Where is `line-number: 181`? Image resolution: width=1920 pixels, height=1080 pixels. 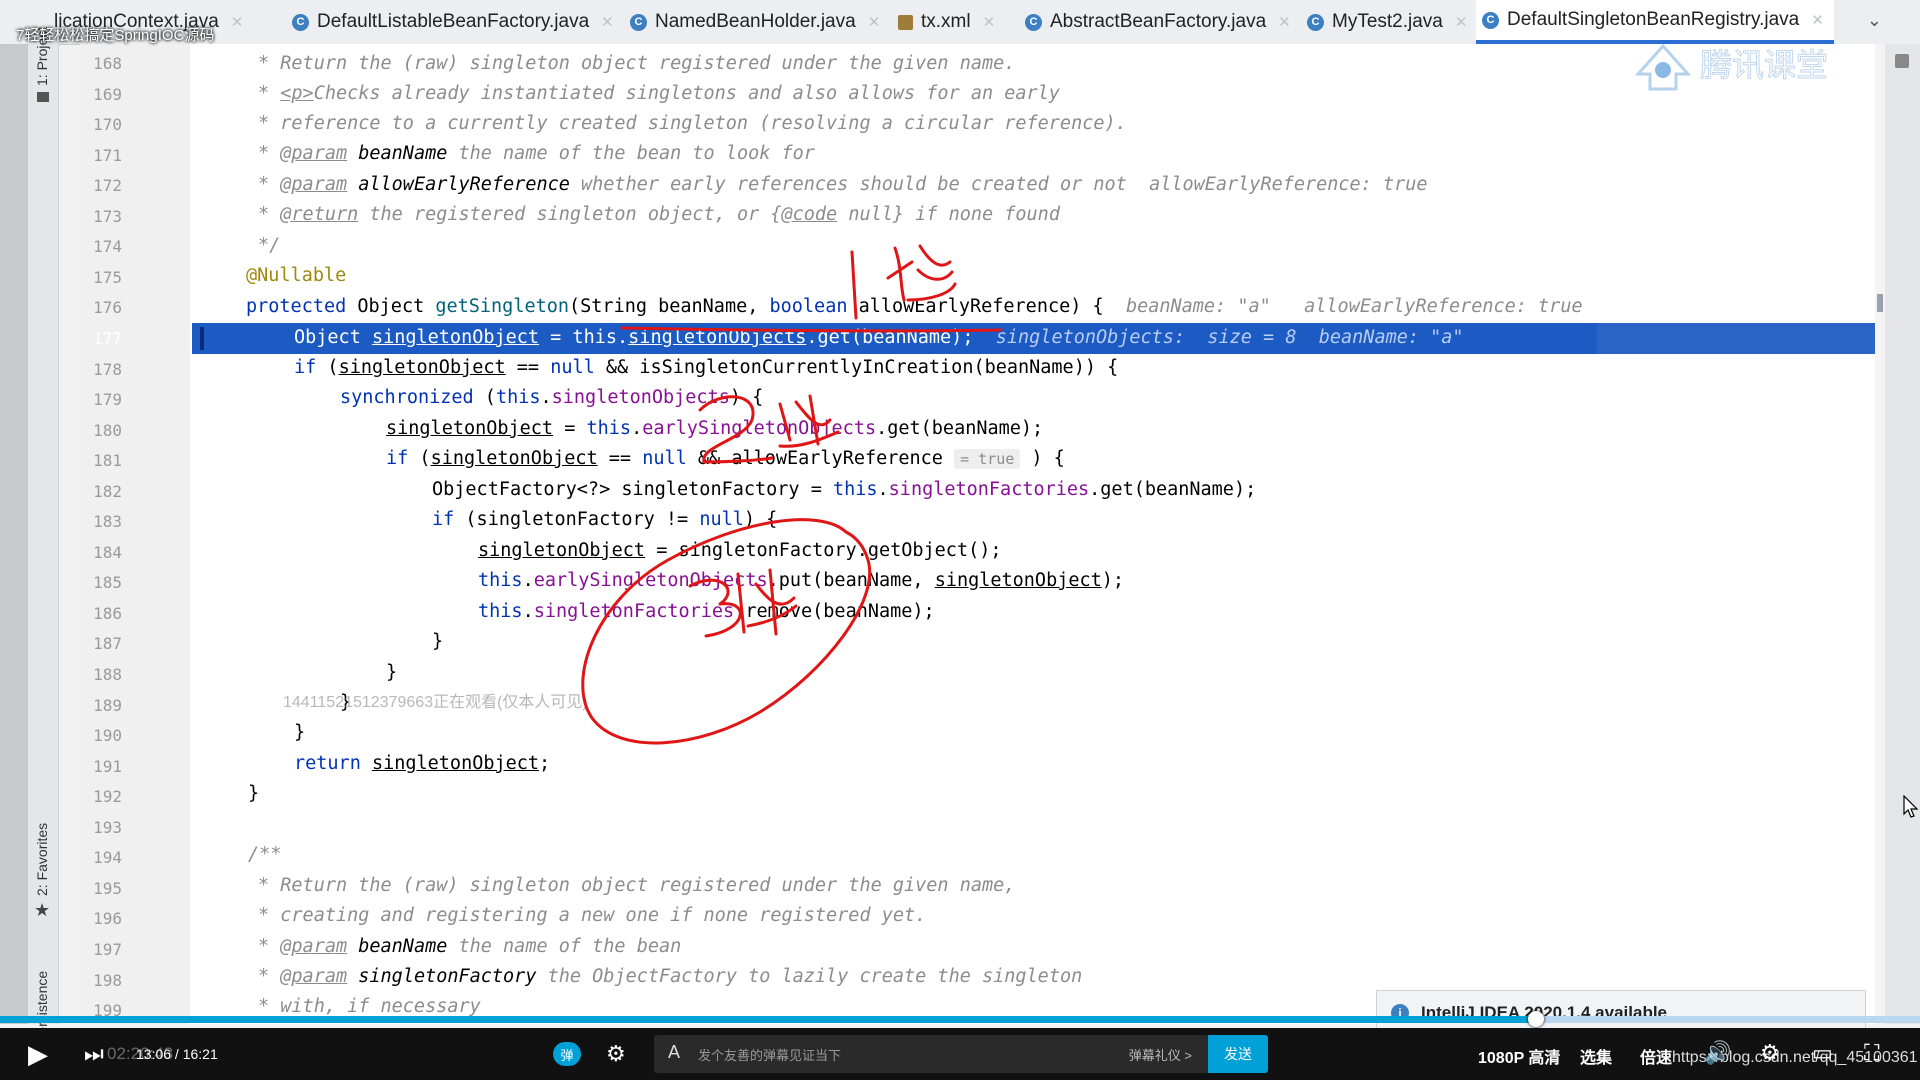 line-number: 181 is located at coordinates (107, 461).